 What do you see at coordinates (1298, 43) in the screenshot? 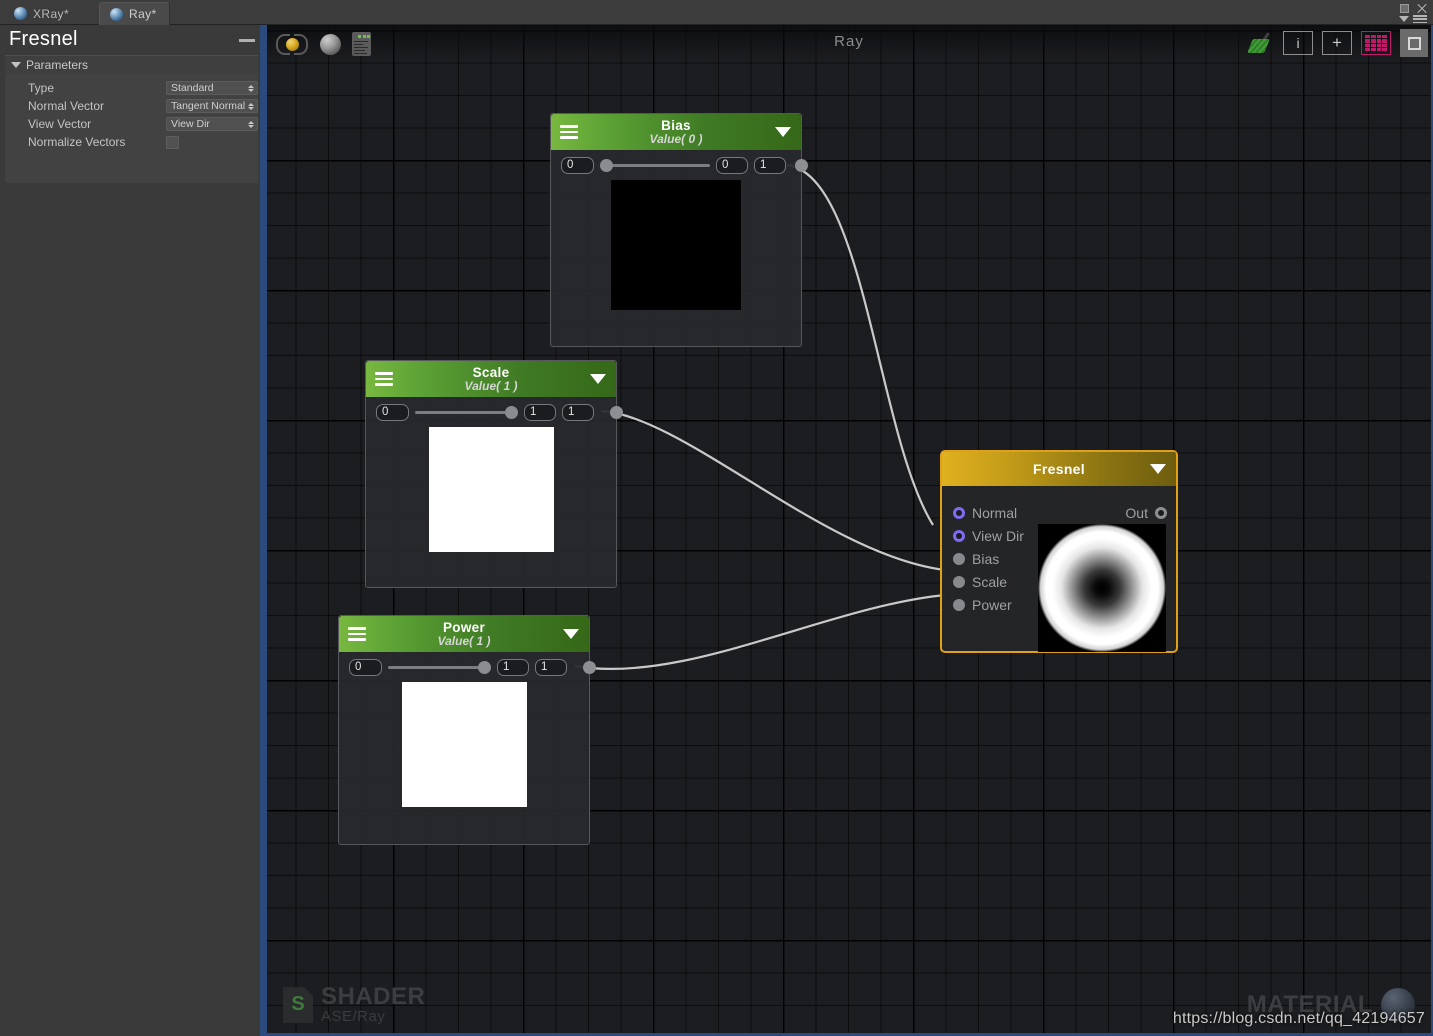
I see `info-icon: i` at bounding box center [1298, 43].